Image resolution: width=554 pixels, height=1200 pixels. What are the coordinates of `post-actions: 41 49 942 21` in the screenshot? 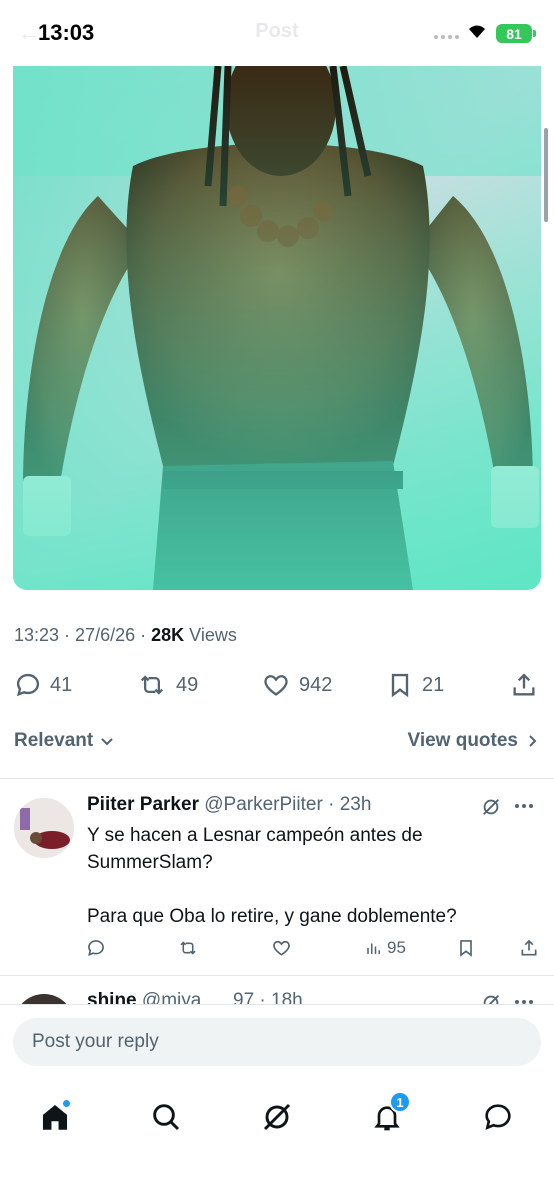 It's located at (277, 685).